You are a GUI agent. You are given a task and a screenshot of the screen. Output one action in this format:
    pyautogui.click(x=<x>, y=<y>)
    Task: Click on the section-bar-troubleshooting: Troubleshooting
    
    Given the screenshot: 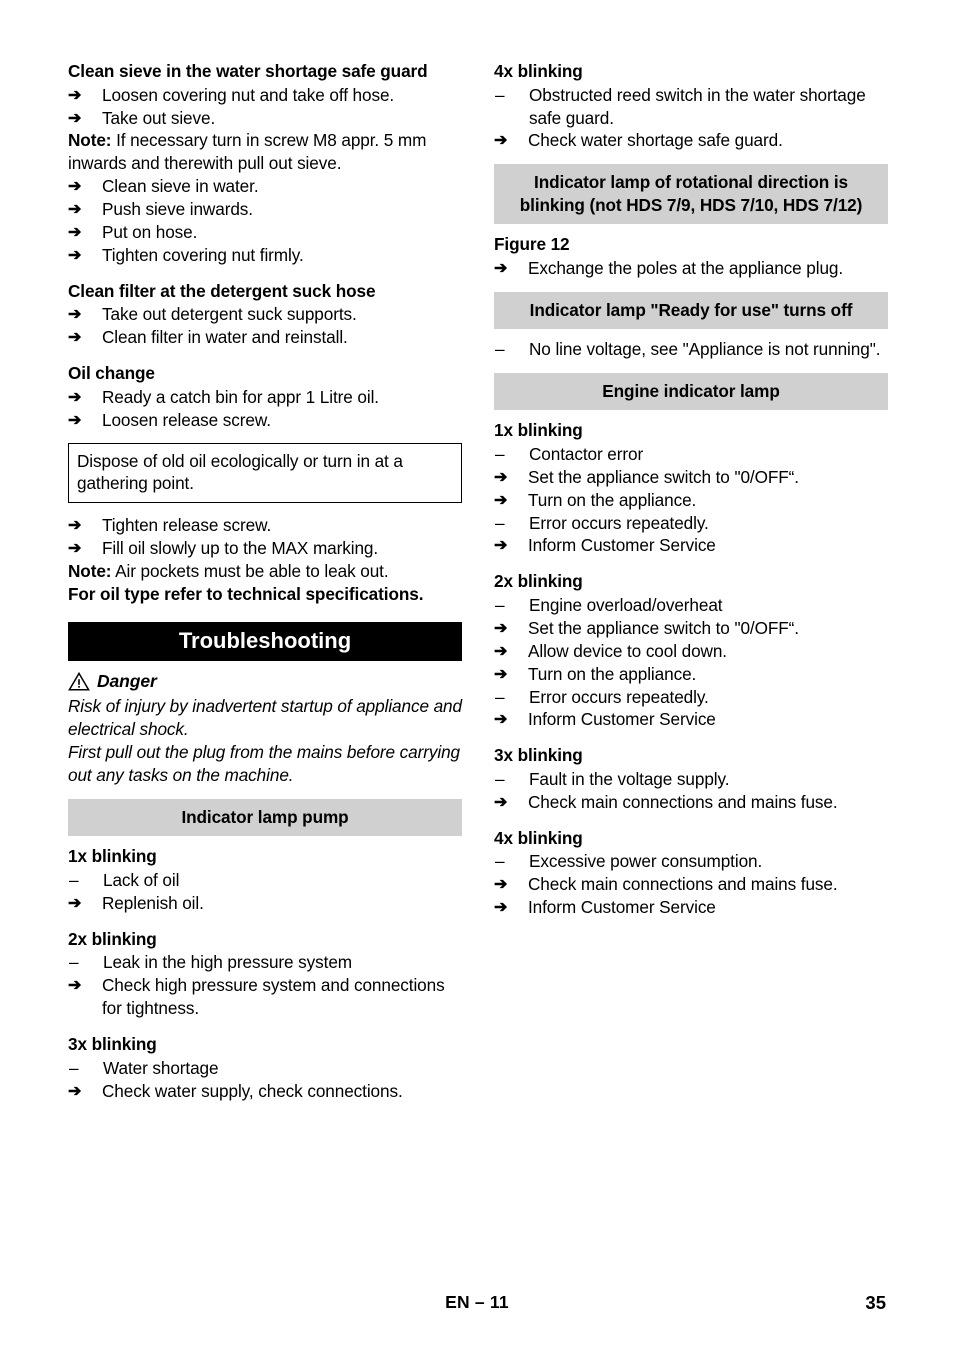 What is the action you would take?
    pyautogui.click(x=265, y=641)
    